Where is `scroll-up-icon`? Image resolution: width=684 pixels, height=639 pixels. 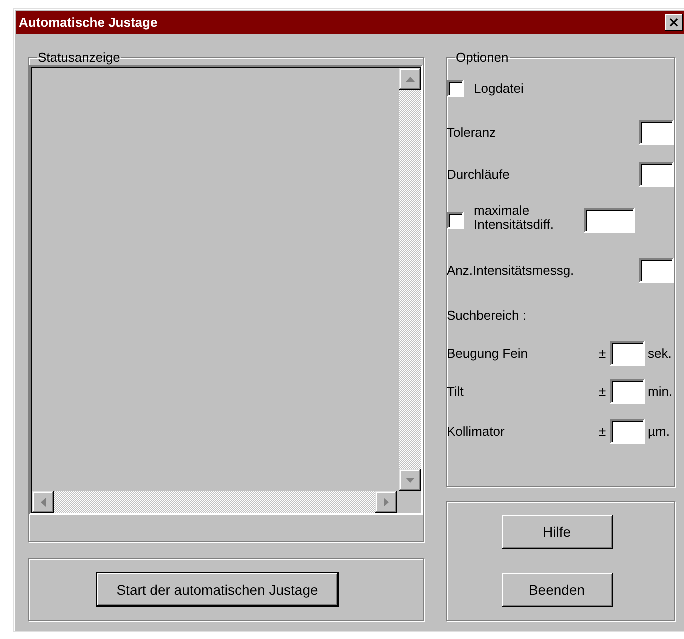
scroll-up-icon is located at coordinates (410, 79).